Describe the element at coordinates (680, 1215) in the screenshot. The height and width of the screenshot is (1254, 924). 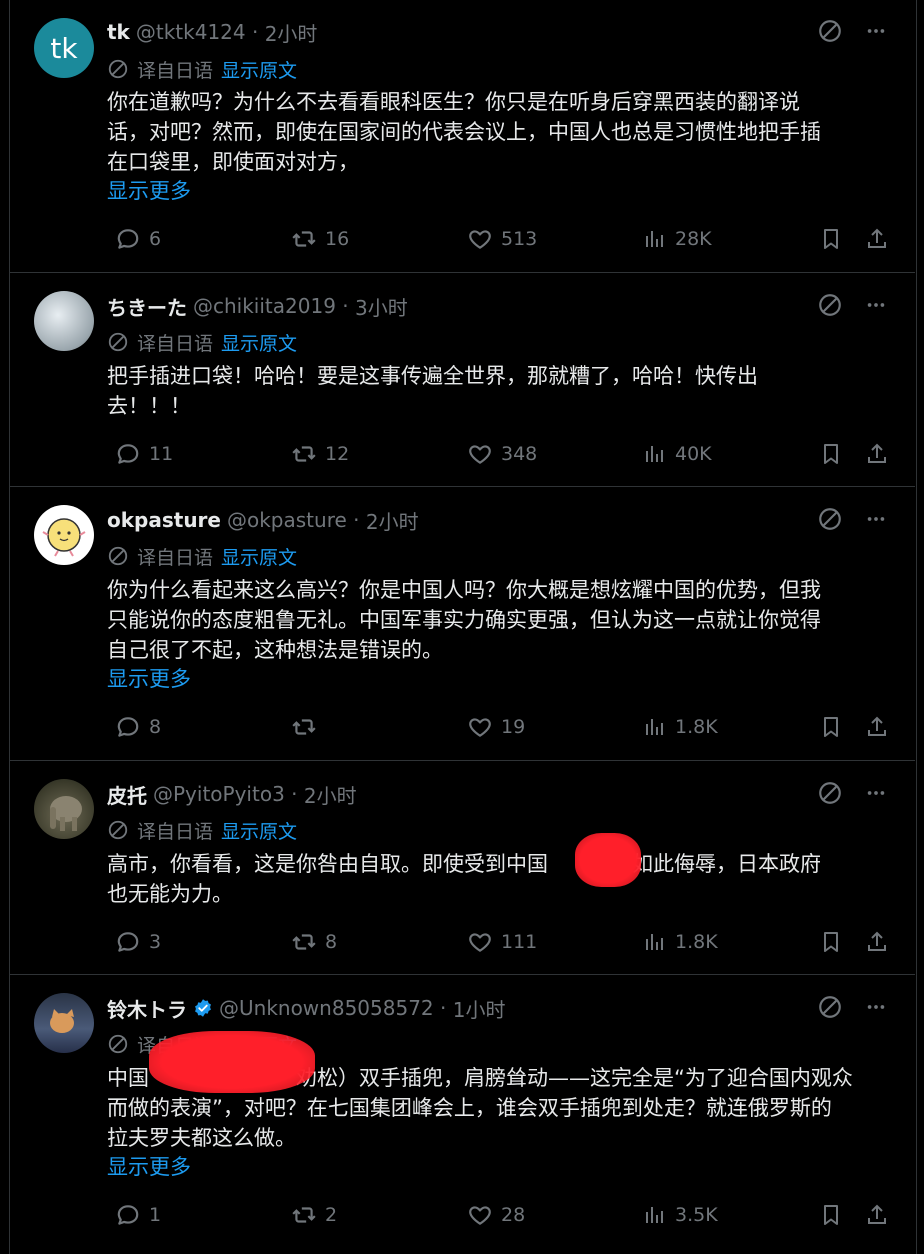
I see `views-button: 3.5K` at that location.